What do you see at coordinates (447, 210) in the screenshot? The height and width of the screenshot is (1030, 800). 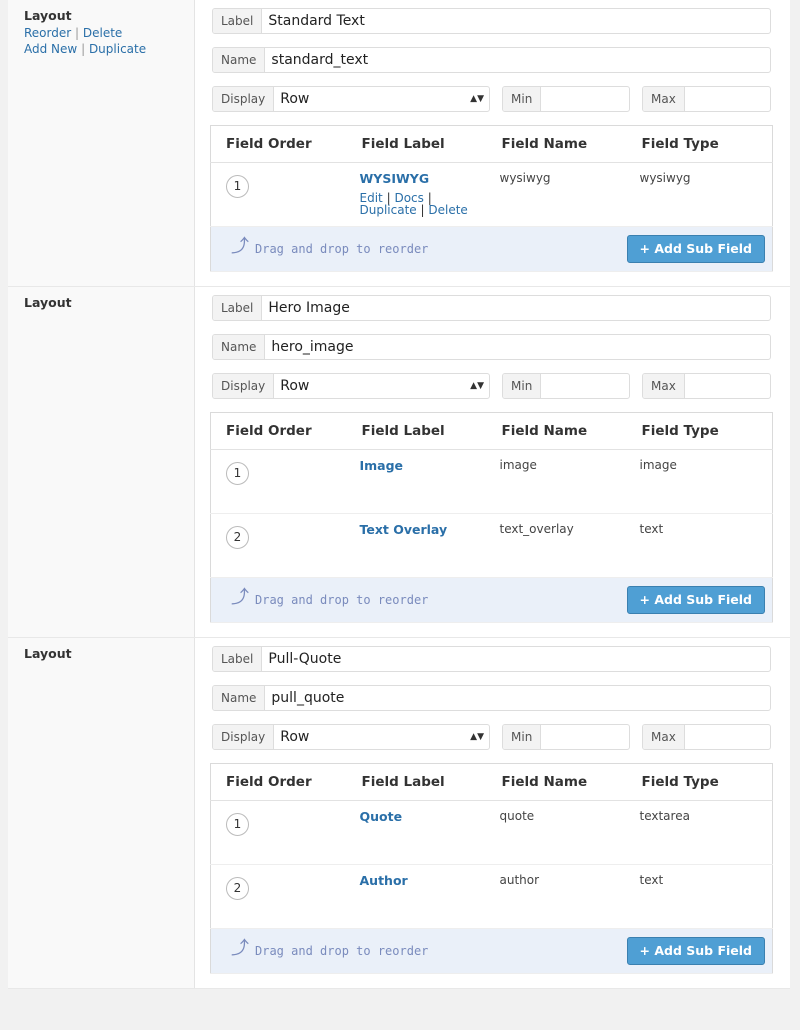 I see `delete-field-link: Delete` at bounding box center [447, 210].